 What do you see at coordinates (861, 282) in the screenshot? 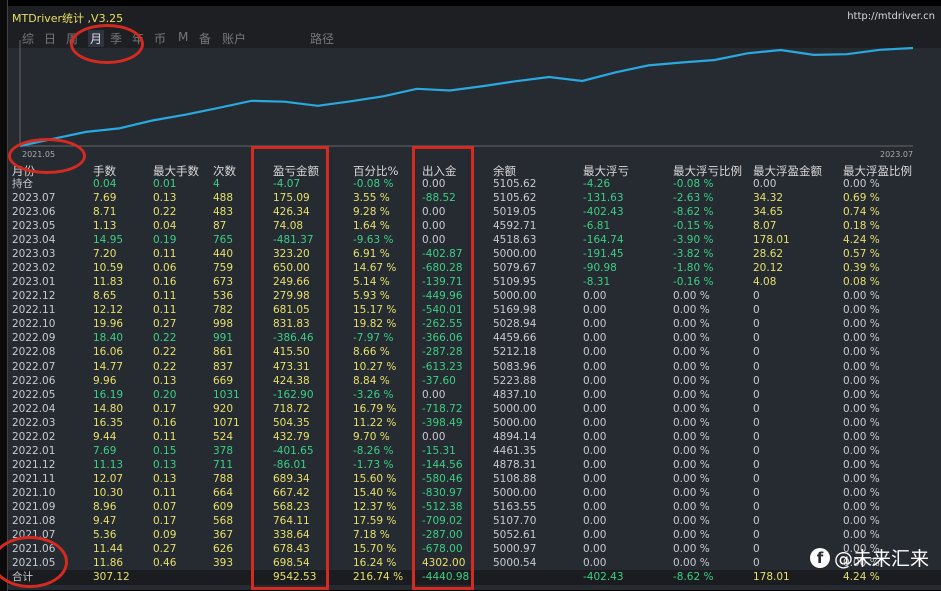
I see `cell-max-float-profit-pct: 0.08 %` at bounding box center [861, 282].